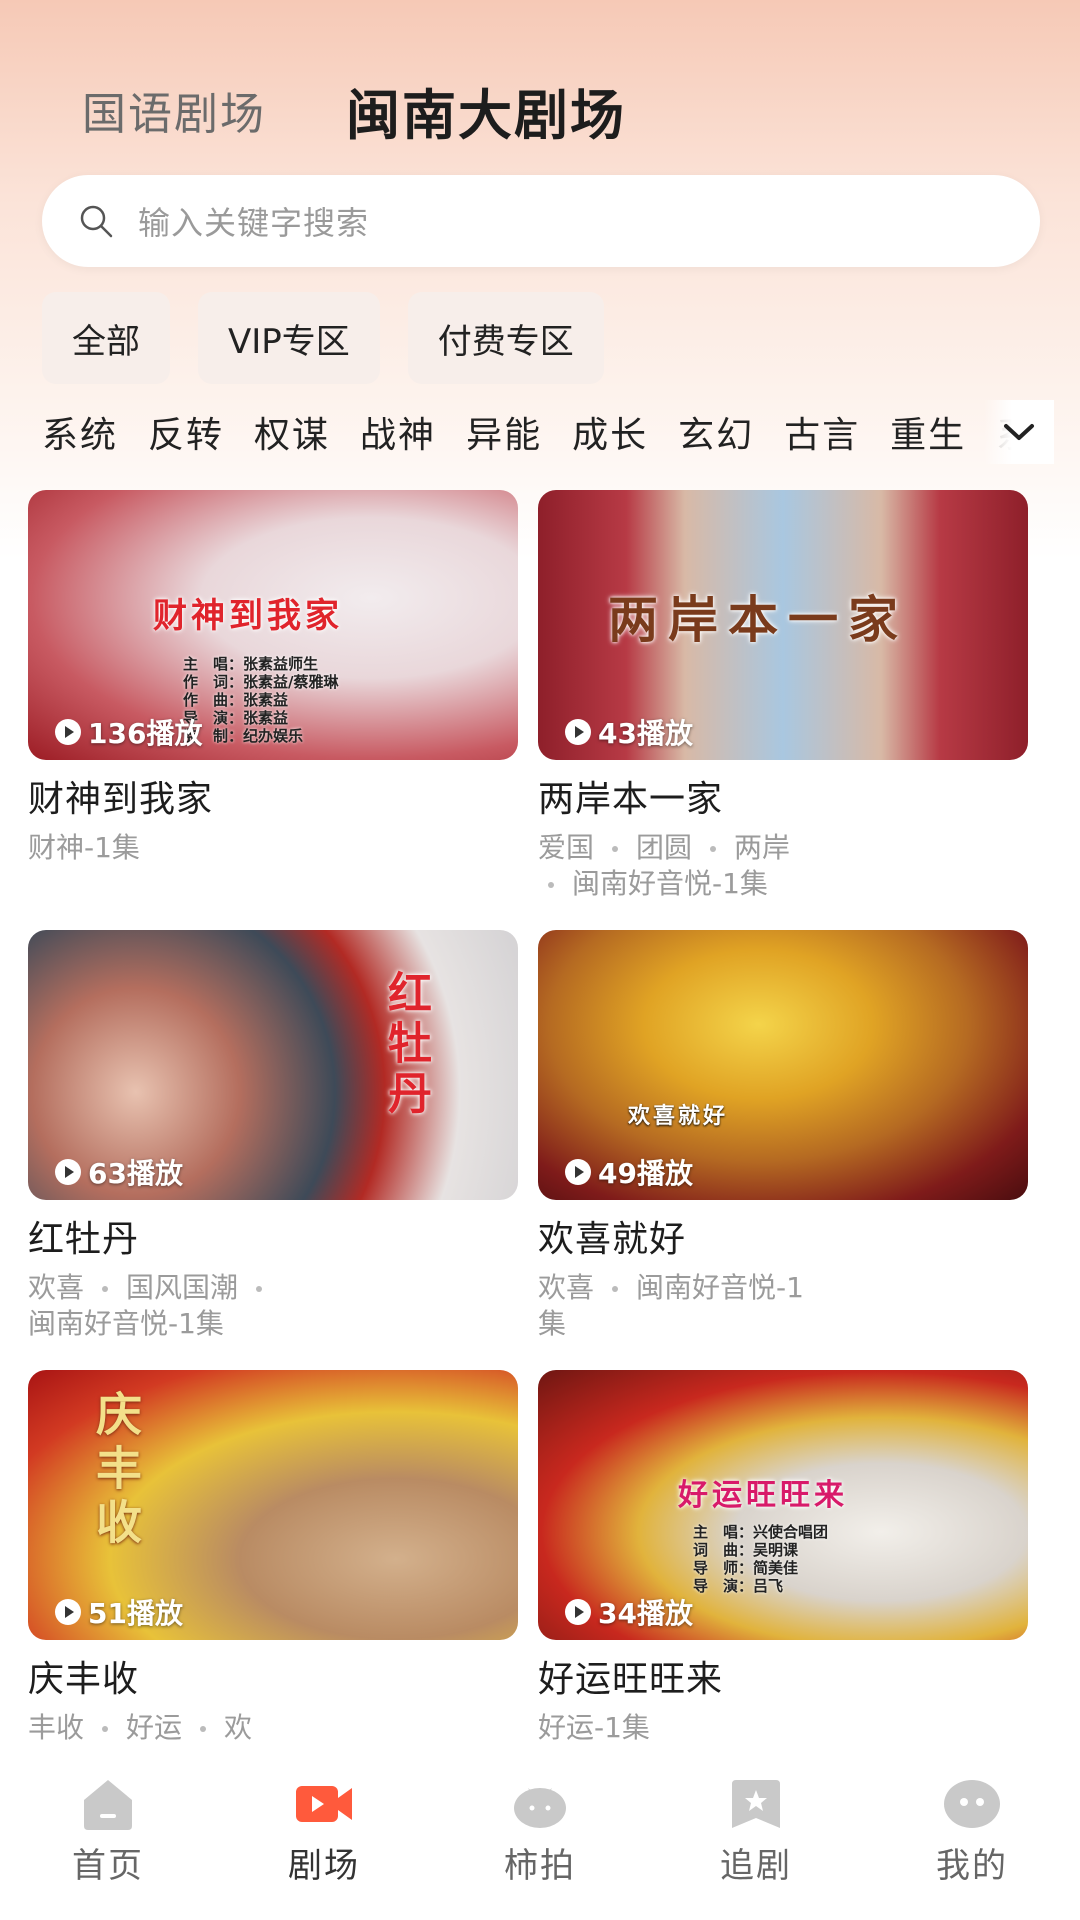 The image size is (1080, 1920). What do you see at coordinates (108, 1805) in the screenshot?
I see `home-icon` at bounding box center [108, 1805].